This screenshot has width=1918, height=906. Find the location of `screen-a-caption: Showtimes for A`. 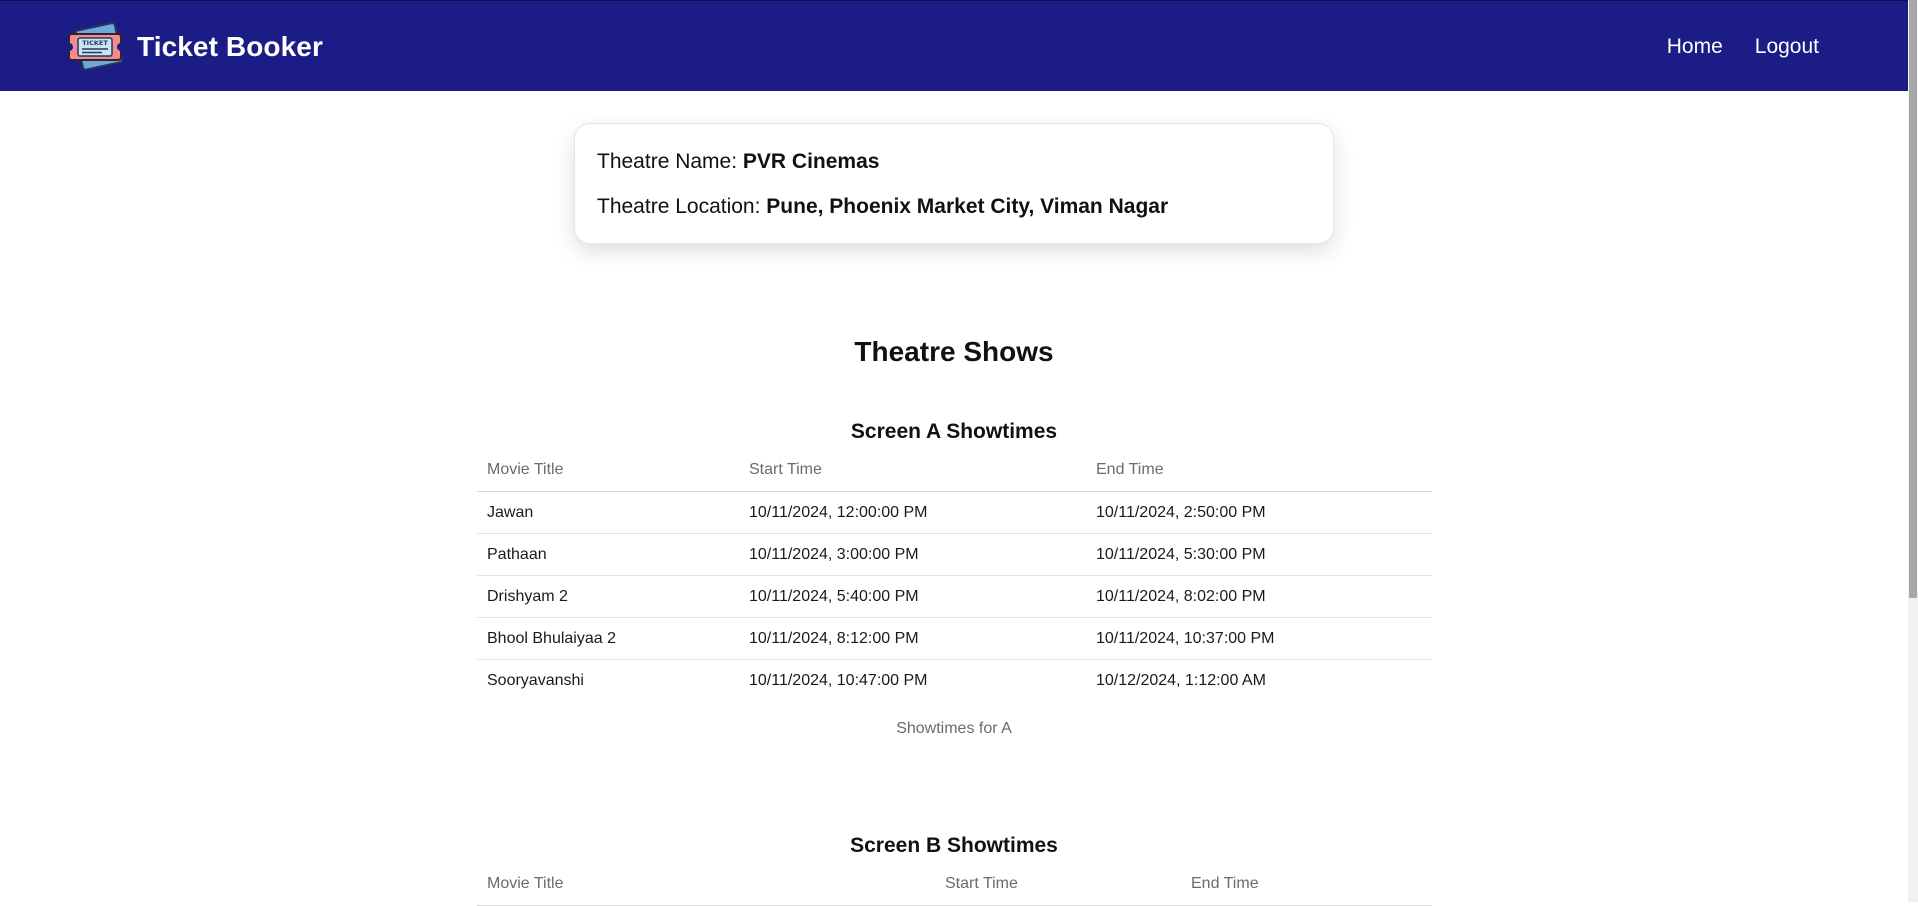

screen-a-caption: Showtimes for A is located at coordinates (954, 728).